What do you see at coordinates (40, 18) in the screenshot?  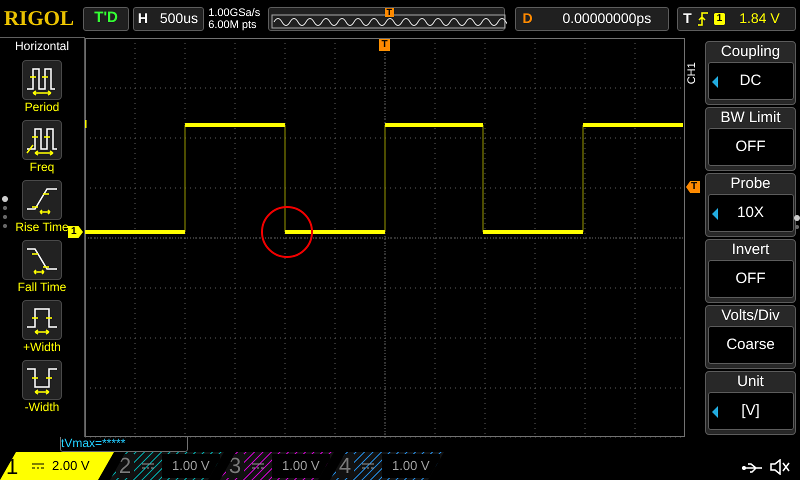 I see `brand-logo: RIGOL` at bounding box center [40, 18].